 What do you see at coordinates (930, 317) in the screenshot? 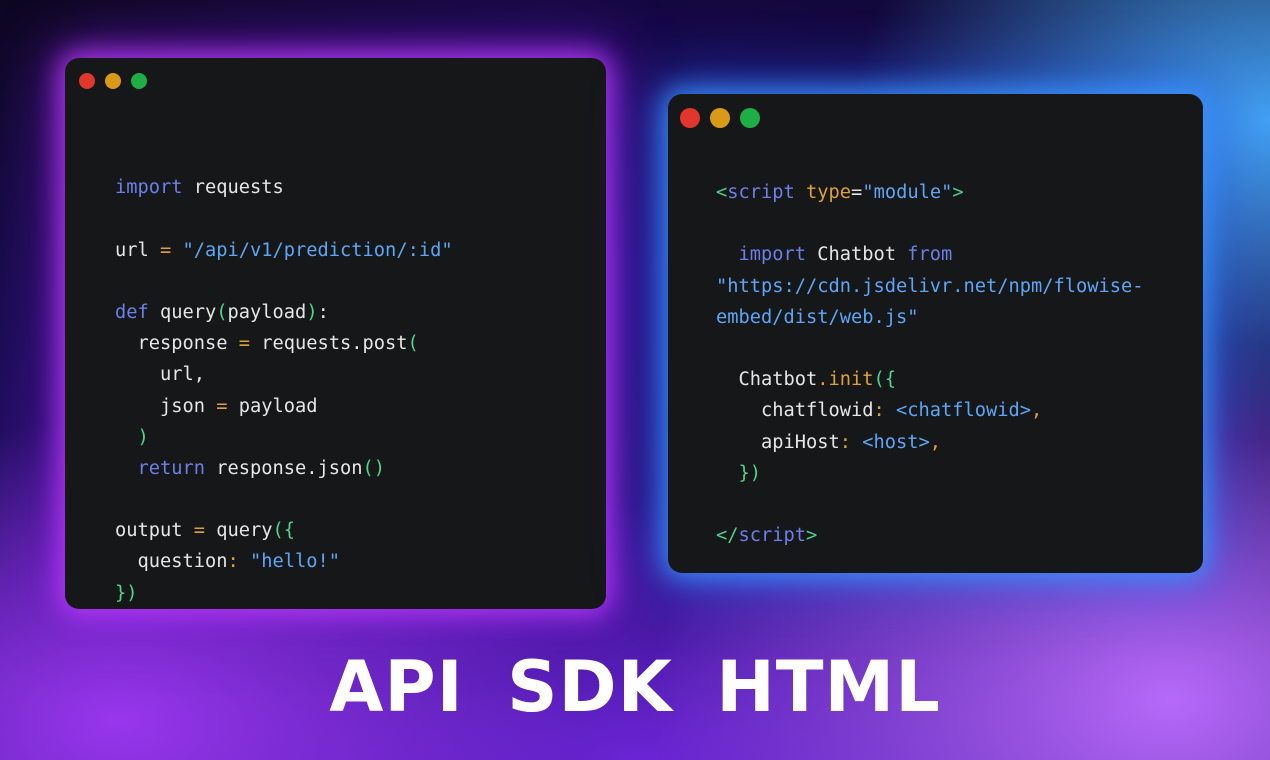
I see `code-line: embed/dist/web.js"` at bounding box center [930, 317].